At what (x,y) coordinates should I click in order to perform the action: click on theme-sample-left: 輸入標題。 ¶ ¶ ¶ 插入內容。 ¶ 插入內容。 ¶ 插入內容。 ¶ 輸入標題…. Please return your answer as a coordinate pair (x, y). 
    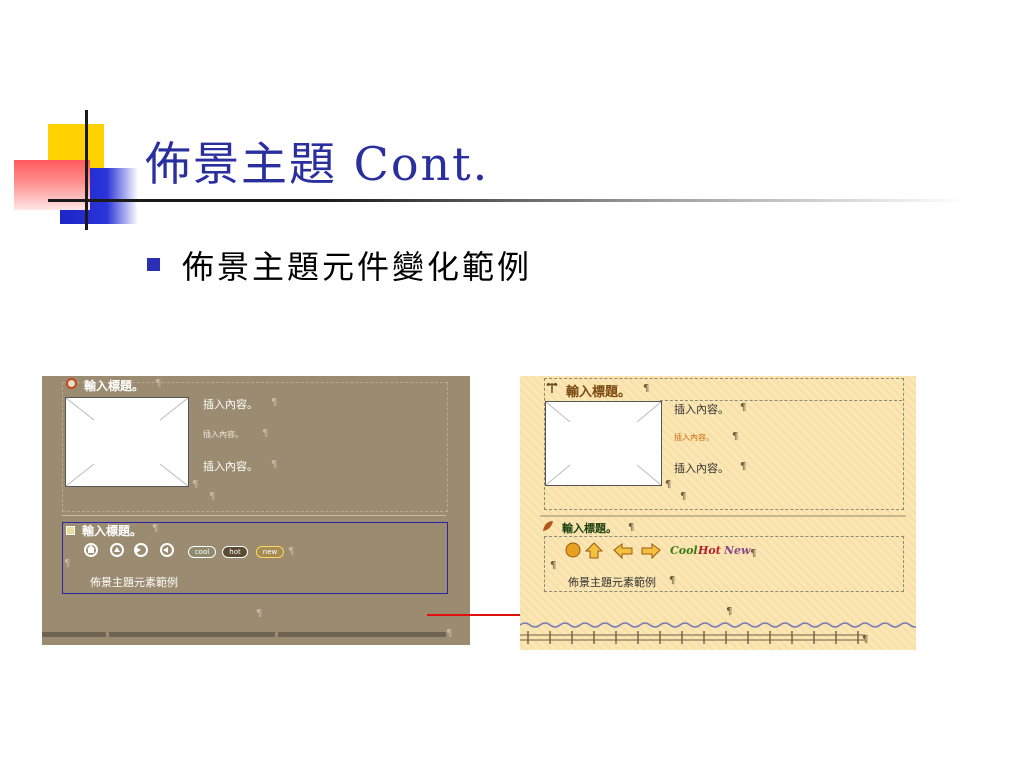
    Looking at the image, I should click on (256, 510).